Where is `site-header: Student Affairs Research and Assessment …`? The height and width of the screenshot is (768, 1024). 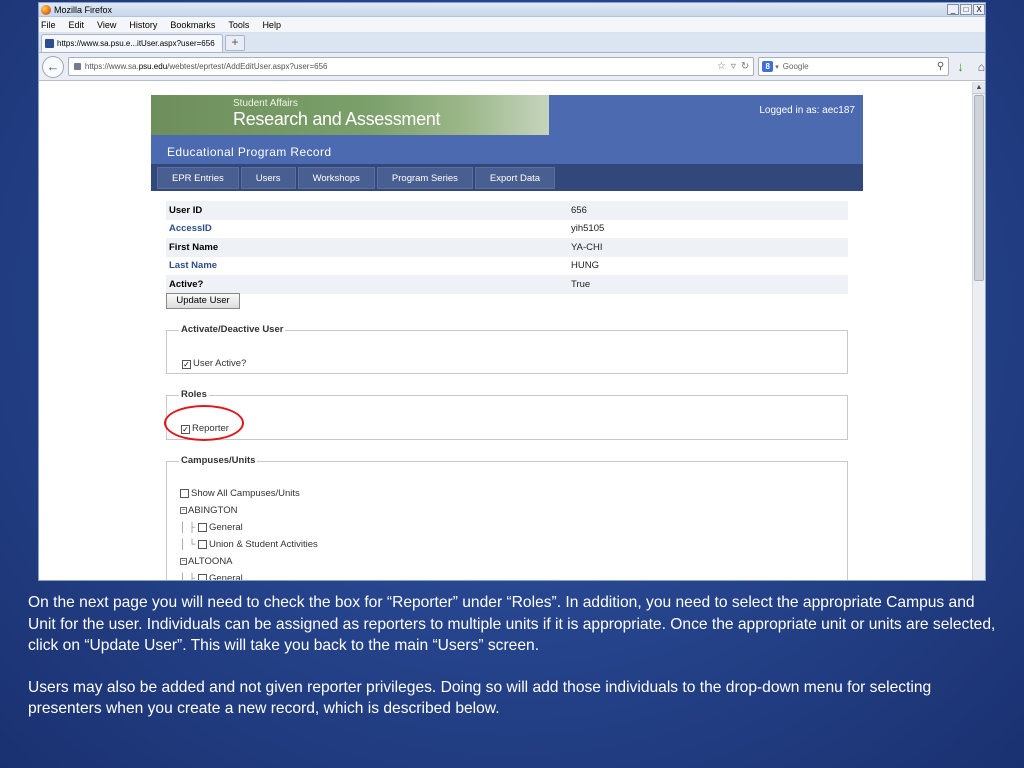
site-header: Student Affairs Research and Assessment … is located at coordinates (507, 143).